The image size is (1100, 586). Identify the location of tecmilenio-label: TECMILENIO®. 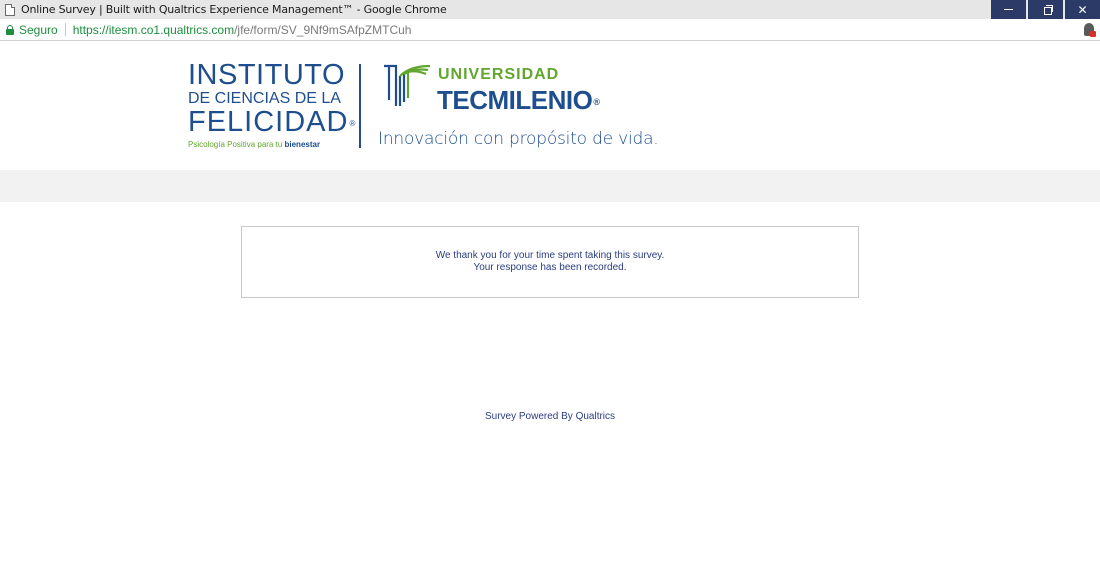
(518, 100).